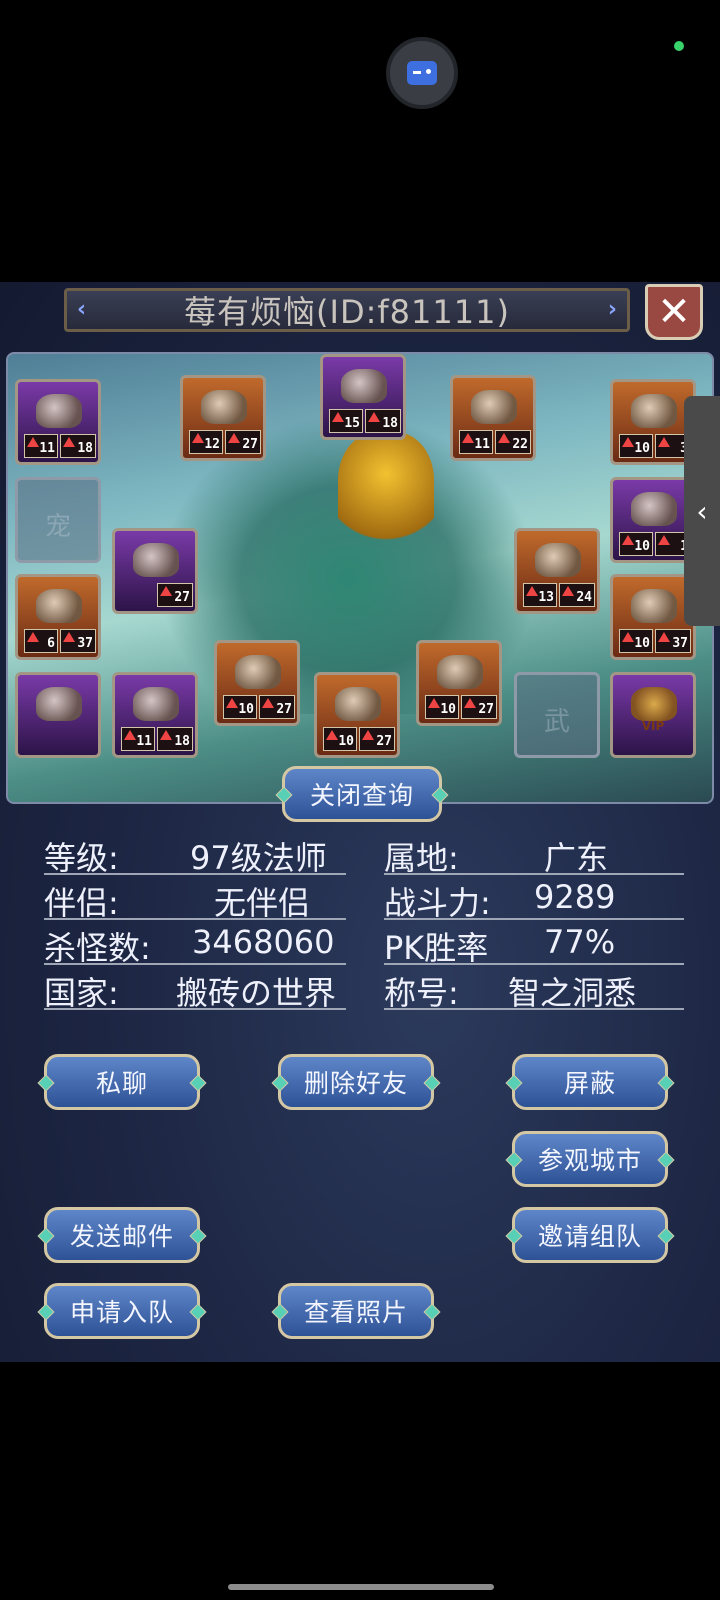 This screenshot has height=1600, width=720. I want to click on armor-item-icon, so click(59, 704).